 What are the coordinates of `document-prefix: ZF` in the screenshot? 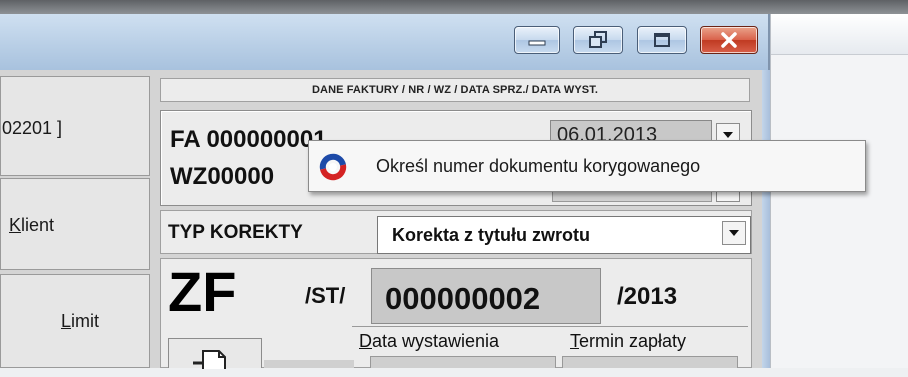 It's located at (202, 291).